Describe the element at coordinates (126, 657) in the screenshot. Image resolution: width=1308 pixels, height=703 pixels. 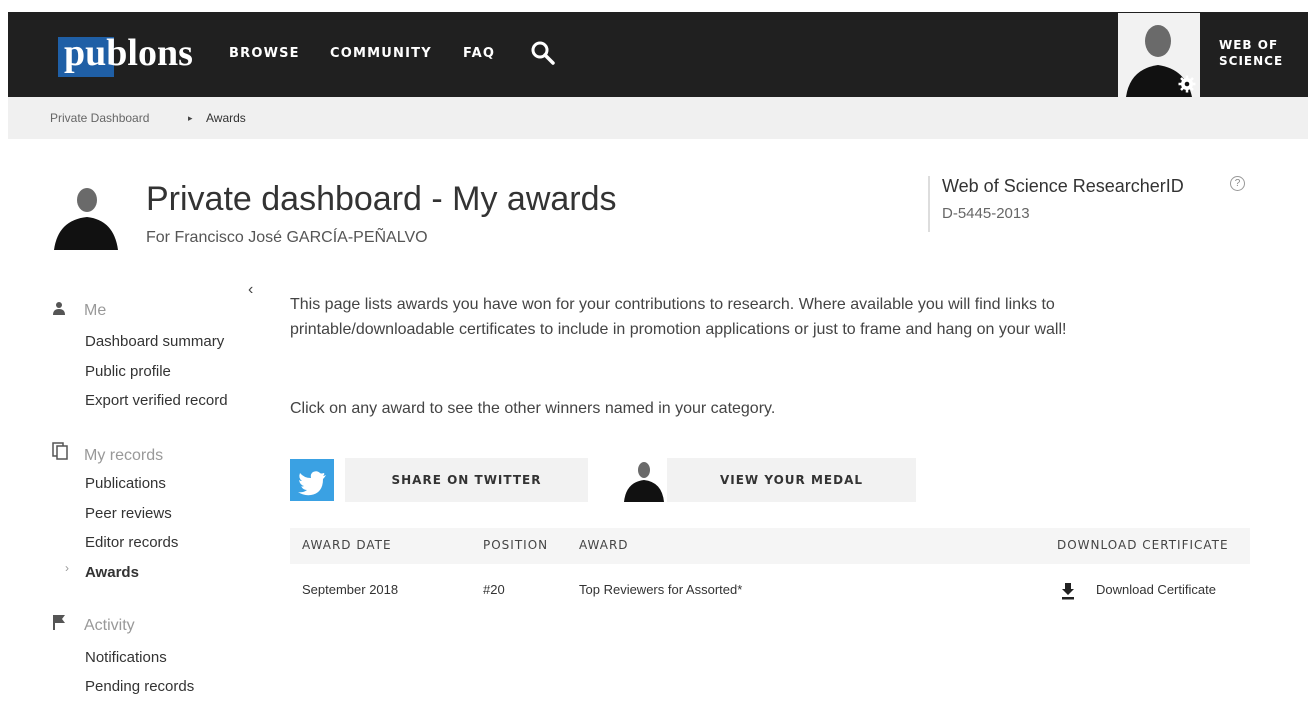
I see `sidebar-item-notifications: Notifications` at that location.